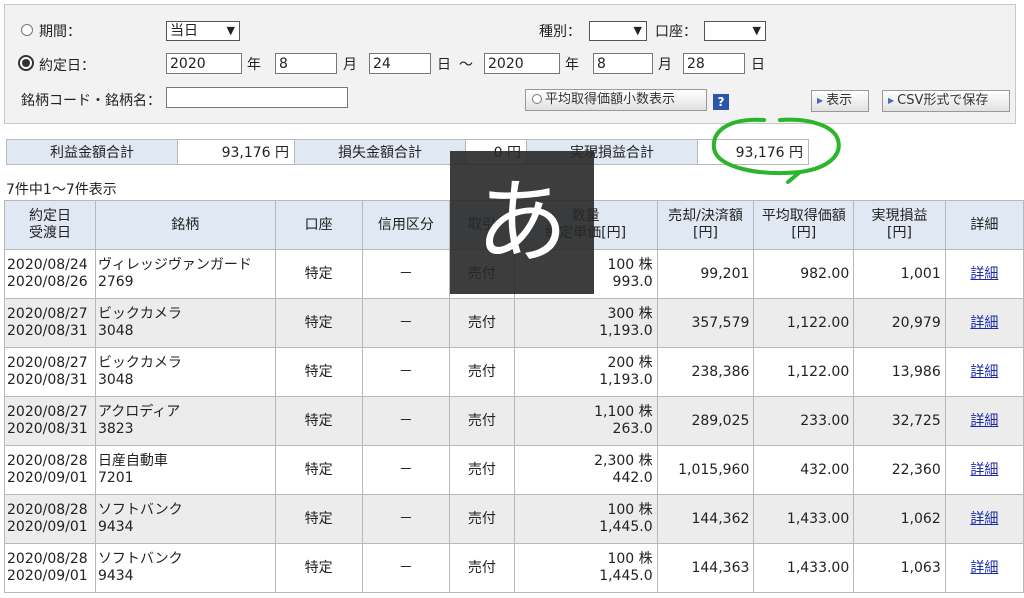 Image resolution: width=1024 pixels, height=598 pixels. I want to click on stock-name: ヴィレッジヴァンガード, so click(174, 265).